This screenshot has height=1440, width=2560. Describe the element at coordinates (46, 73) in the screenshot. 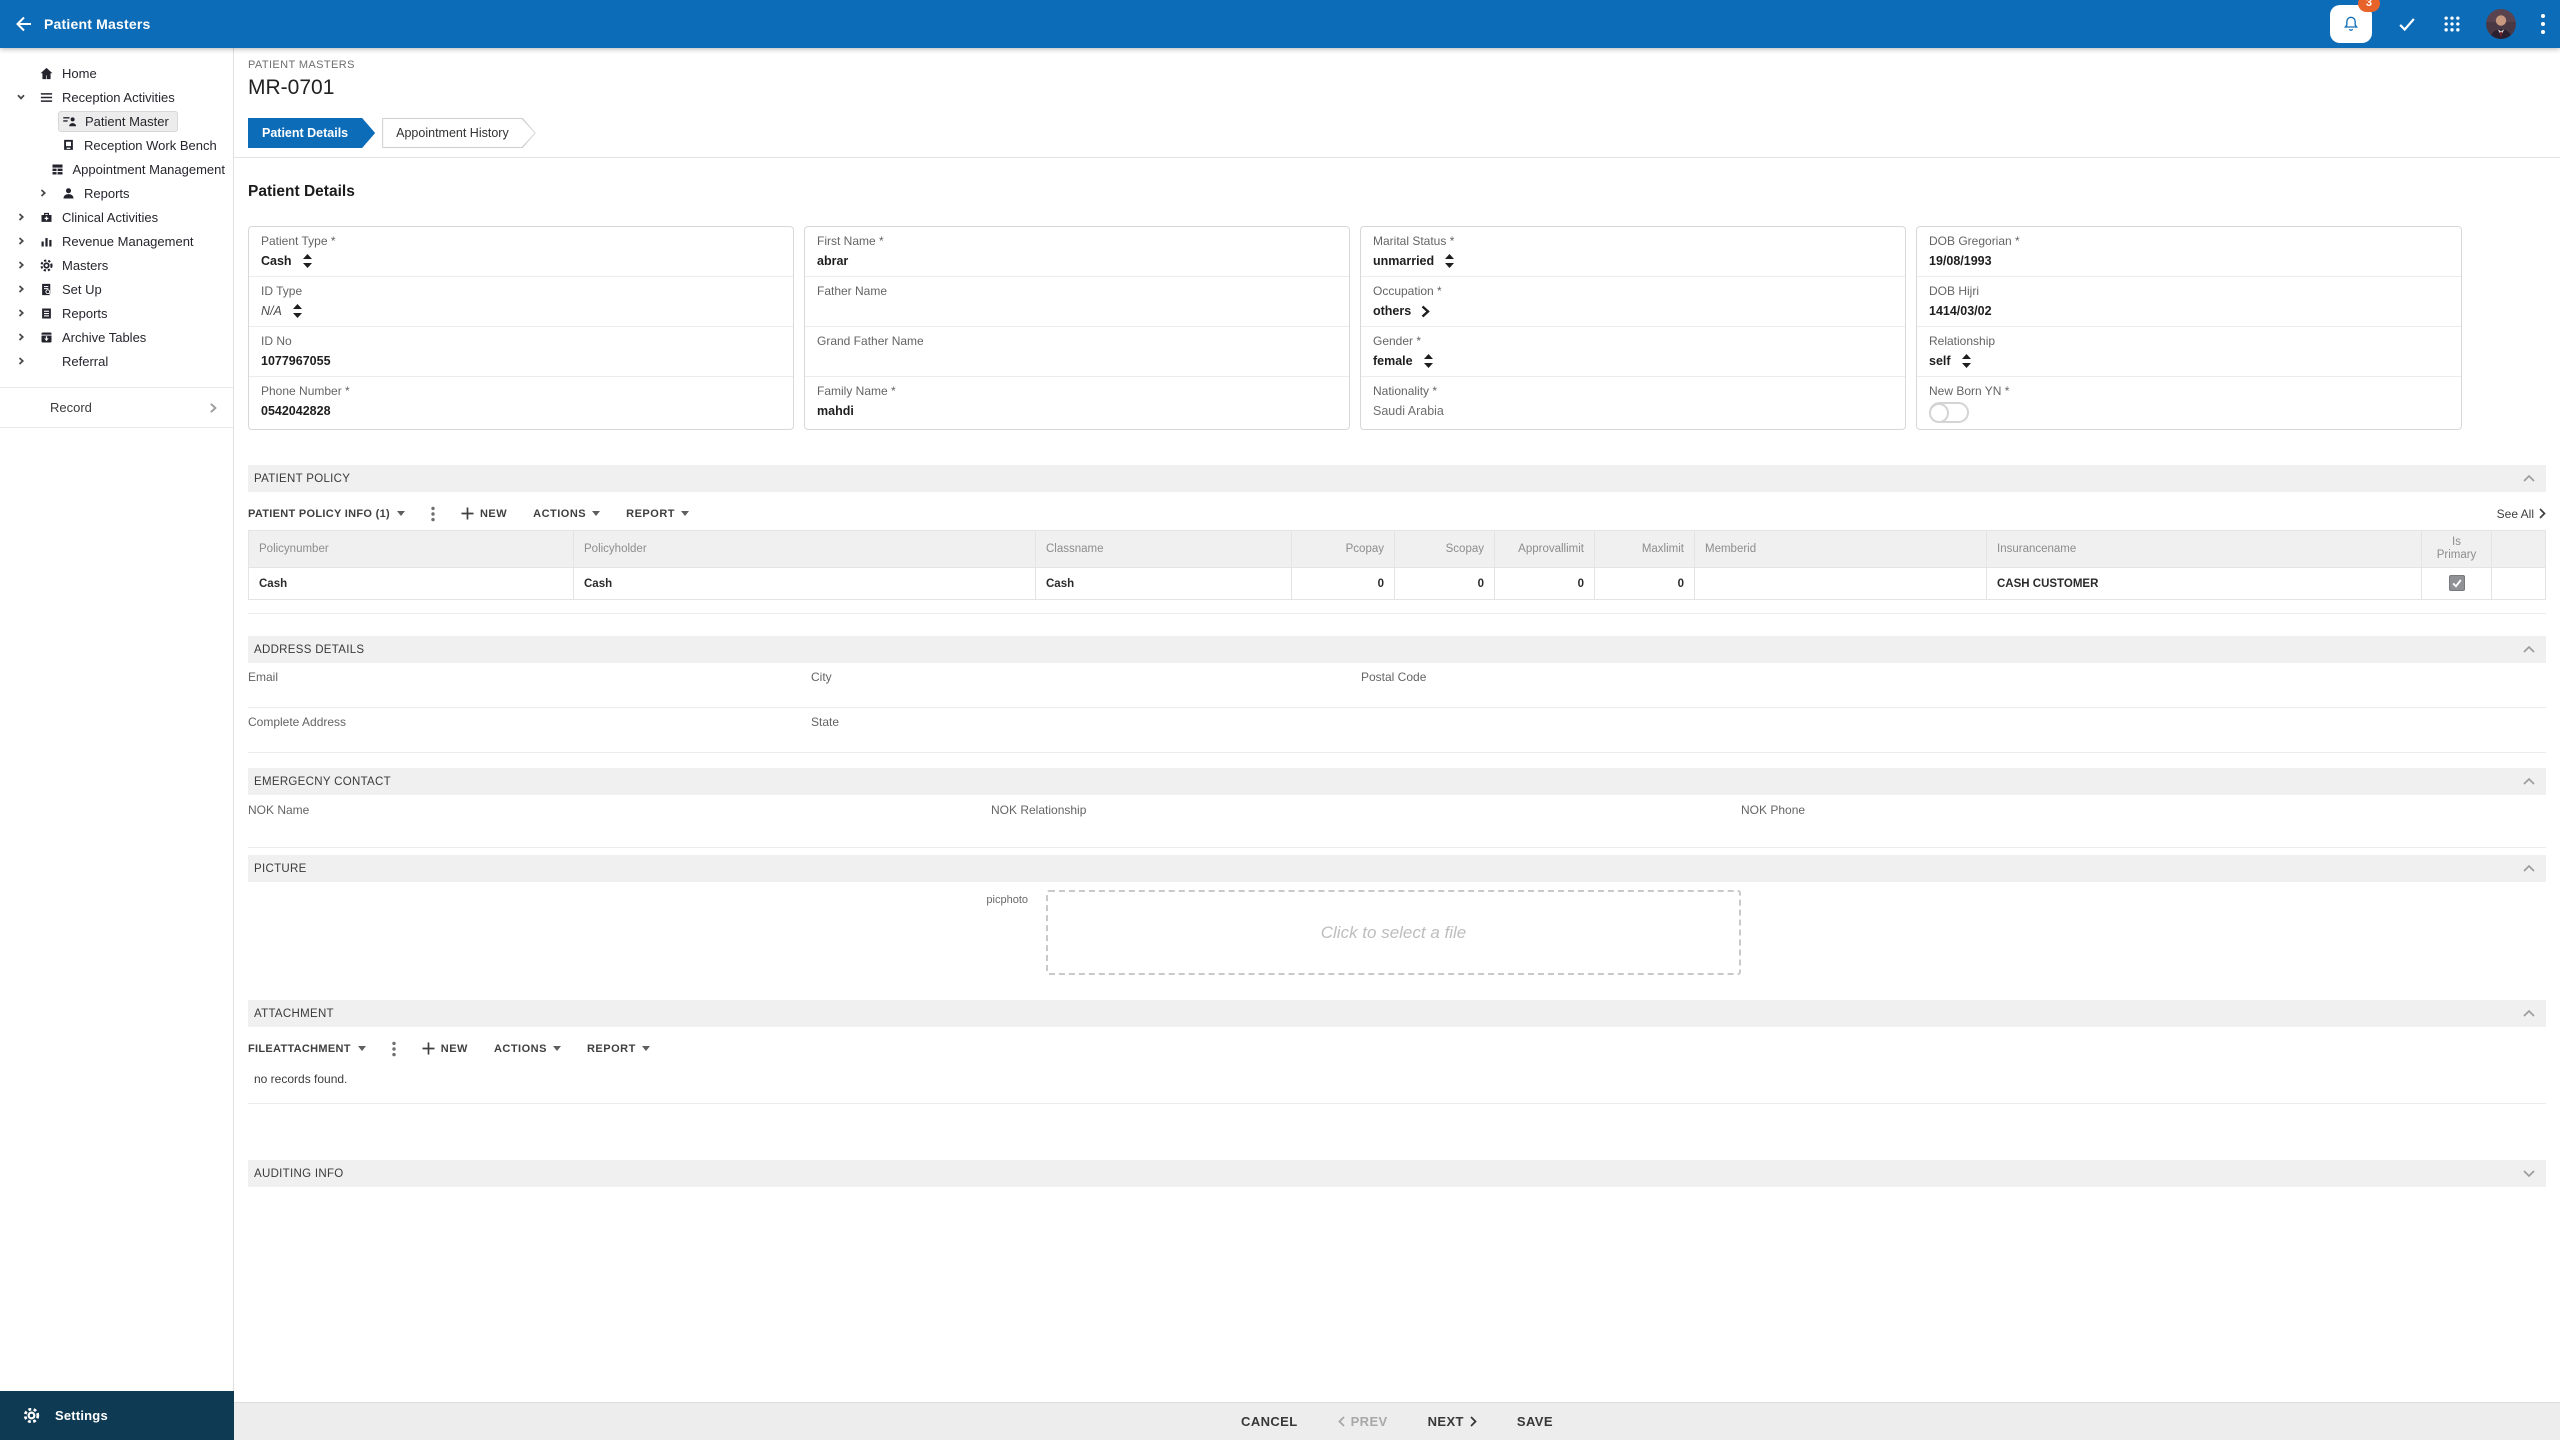

I see `home-icon` at that location.